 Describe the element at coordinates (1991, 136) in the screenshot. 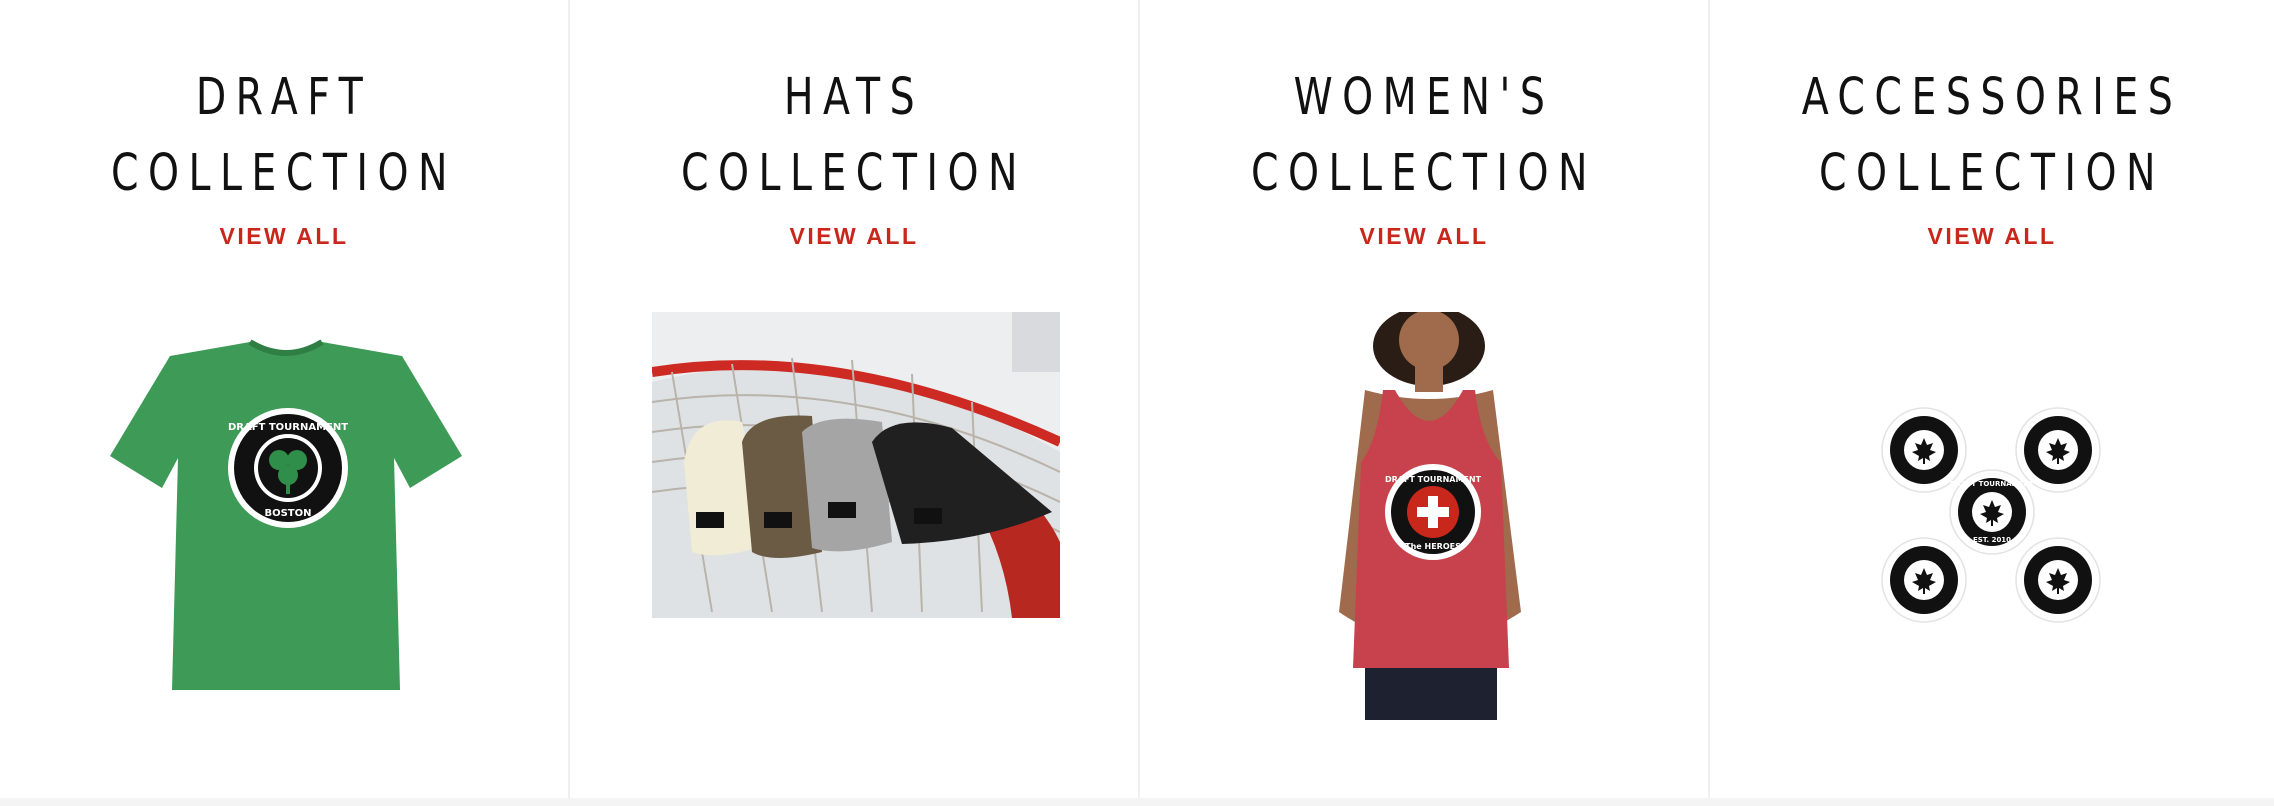

I see `collection-title: ACCESSORIES COLLECTION` at that location.